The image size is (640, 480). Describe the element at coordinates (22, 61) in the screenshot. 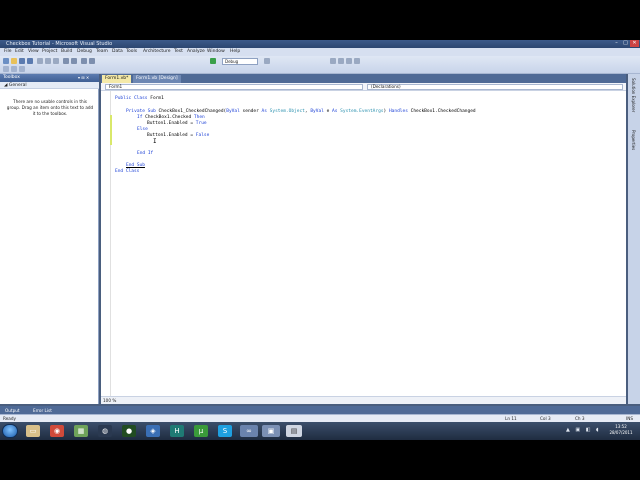

I see `save-icon` at that location.